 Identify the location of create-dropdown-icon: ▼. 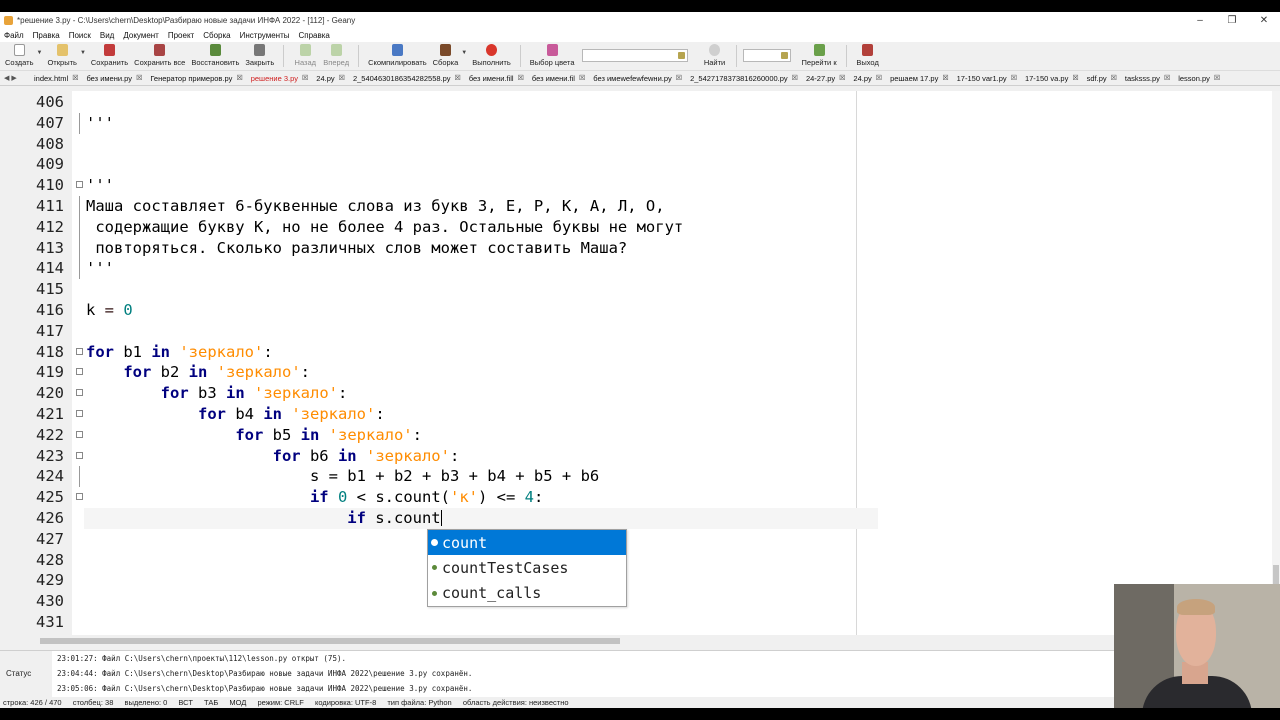
(40, 53).